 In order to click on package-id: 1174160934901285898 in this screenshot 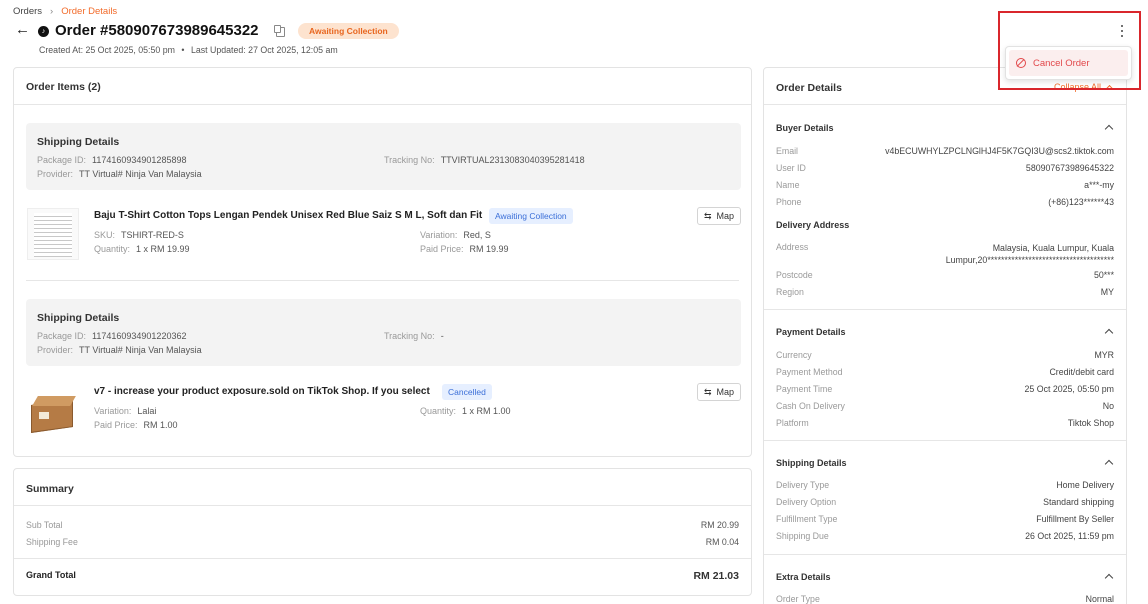, I will do `click(139, 160)`.